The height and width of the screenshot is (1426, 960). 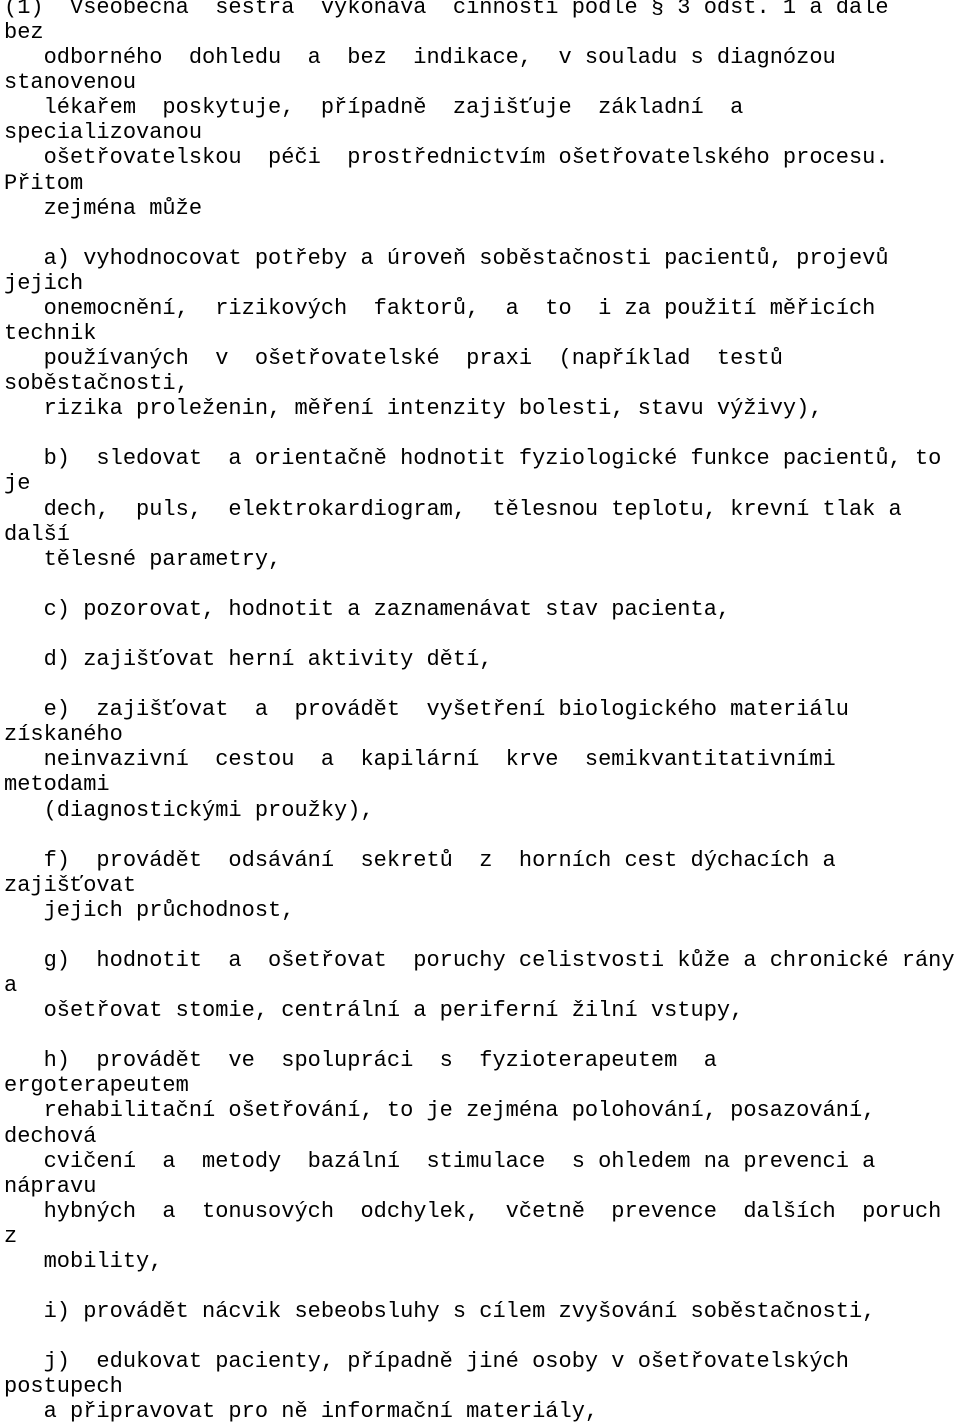 I want to click on text-line: tělesné parametry,, so click(x=143, y=559).